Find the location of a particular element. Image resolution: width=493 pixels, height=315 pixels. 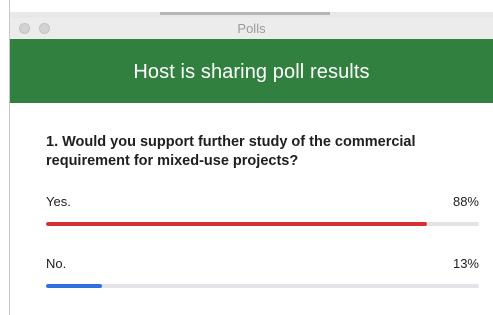

poll-option-yes: Yes. 88% is located at coordinates (262, 210).